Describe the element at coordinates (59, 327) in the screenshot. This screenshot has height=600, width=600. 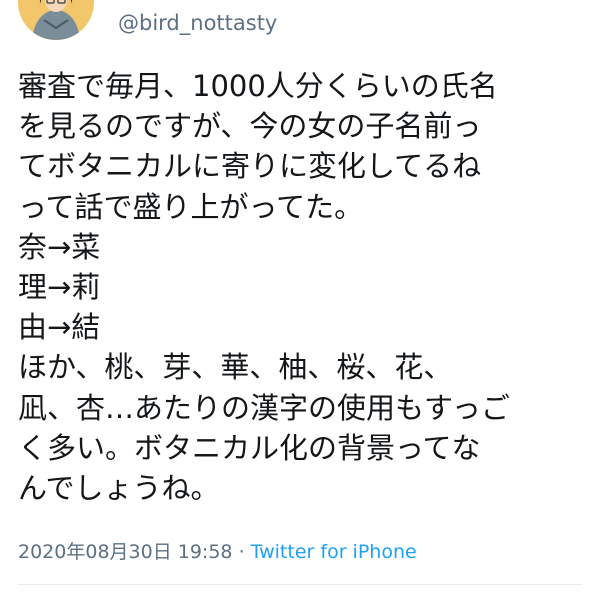
I see `tweet-text-line: 由→結` at that location.